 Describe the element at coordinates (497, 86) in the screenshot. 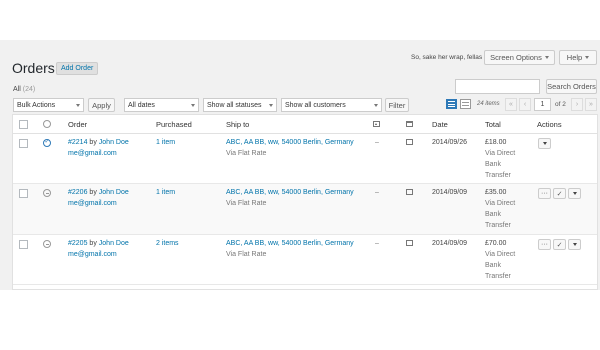

I see `search-input` at that location.